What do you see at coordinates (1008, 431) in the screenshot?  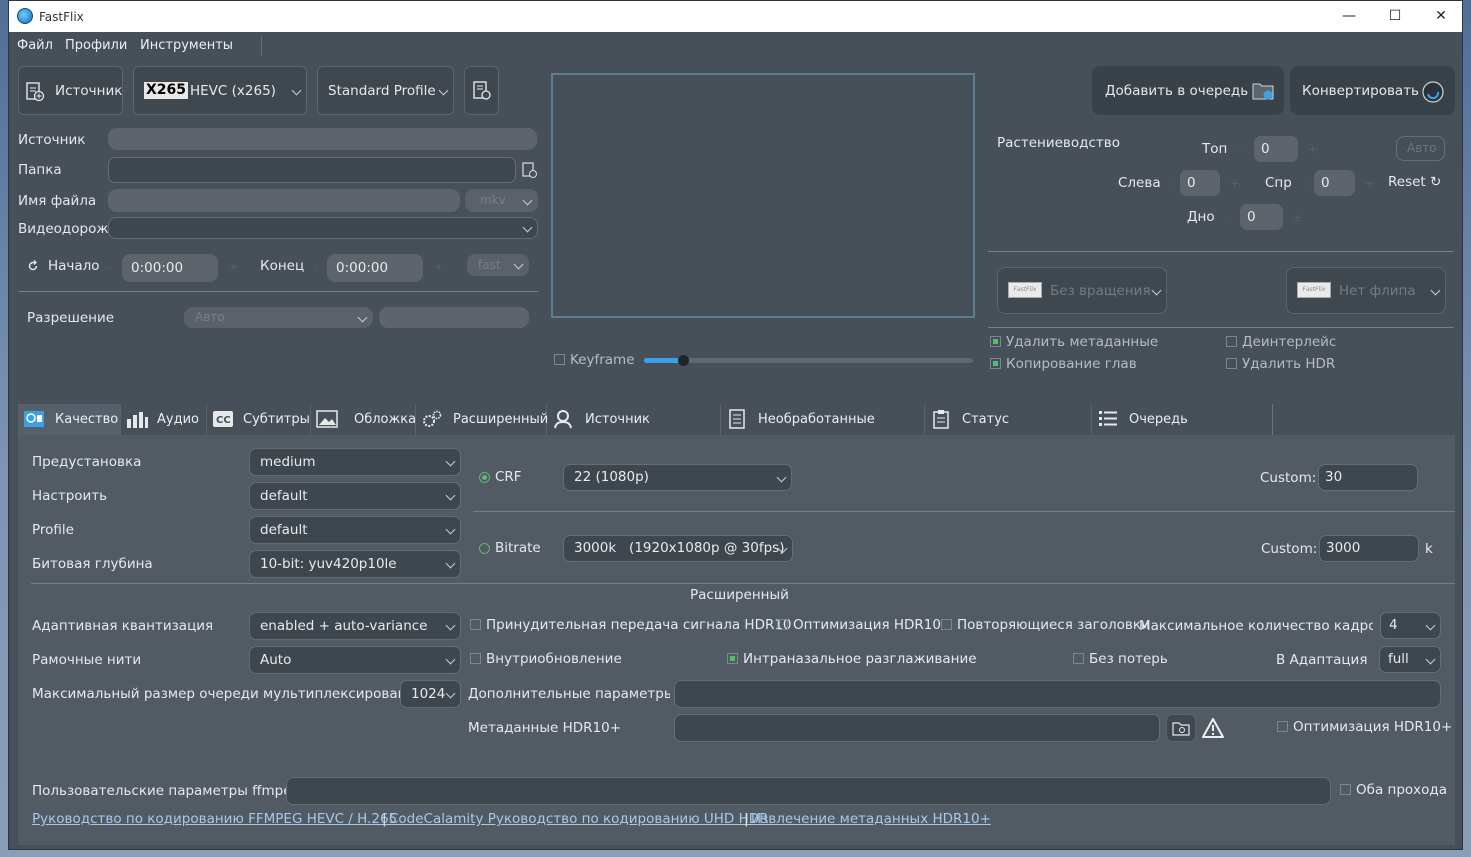 I see `tab-encoding-status: Статус кодирования` at bounding box center [1008, 431].